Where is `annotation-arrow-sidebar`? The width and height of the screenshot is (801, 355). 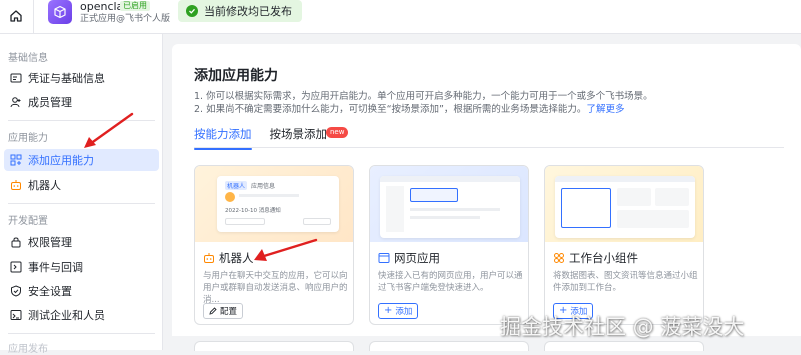
annotation-arrow-sidebar is located at coordinates (109, 130).